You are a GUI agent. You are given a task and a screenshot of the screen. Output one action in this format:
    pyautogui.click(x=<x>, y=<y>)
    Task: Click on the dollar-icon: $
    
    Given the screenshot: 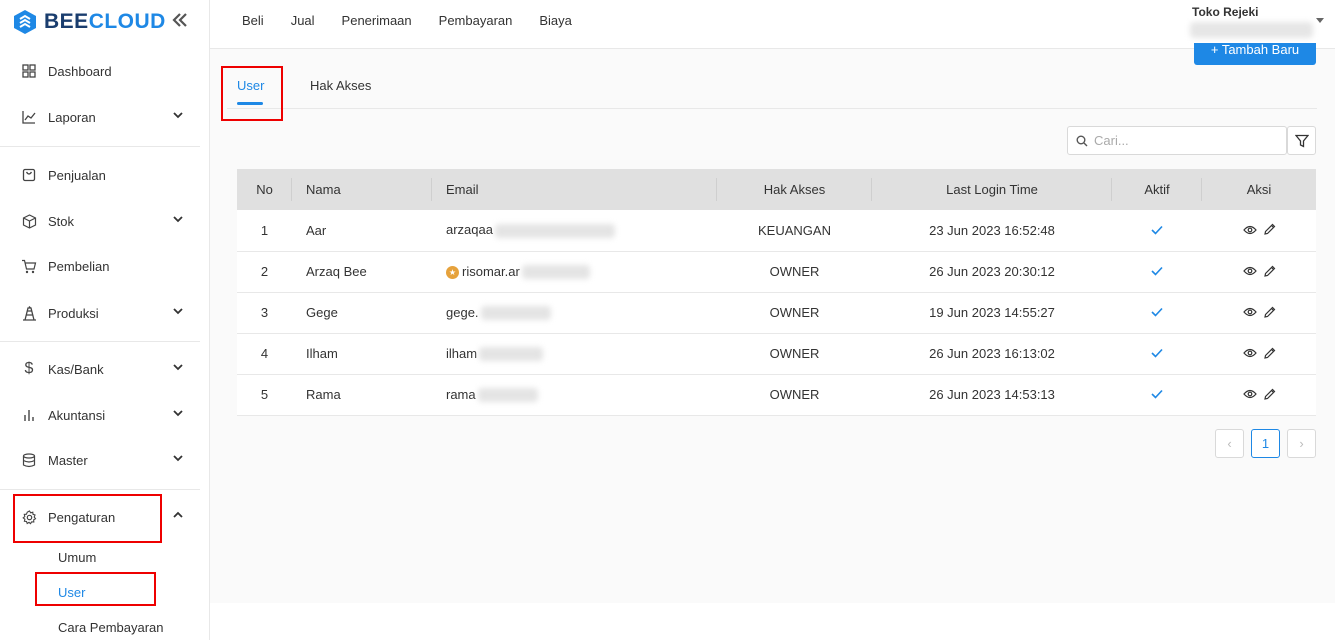 What is the action you would take?
    pyautogui.click(x=29, y=368)
    